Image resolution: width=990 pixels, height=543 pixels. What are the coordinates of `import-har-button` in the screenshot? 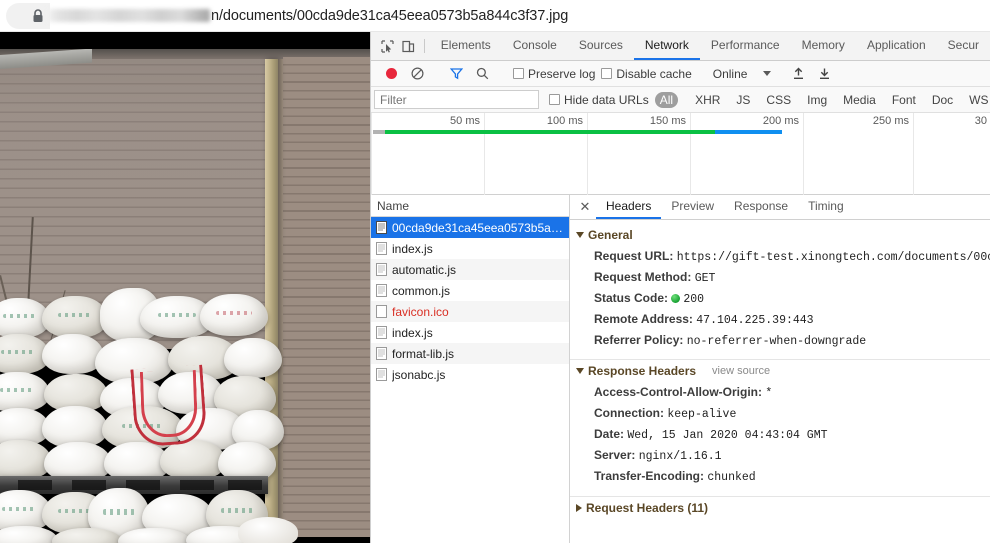 It's located at (798, 74).